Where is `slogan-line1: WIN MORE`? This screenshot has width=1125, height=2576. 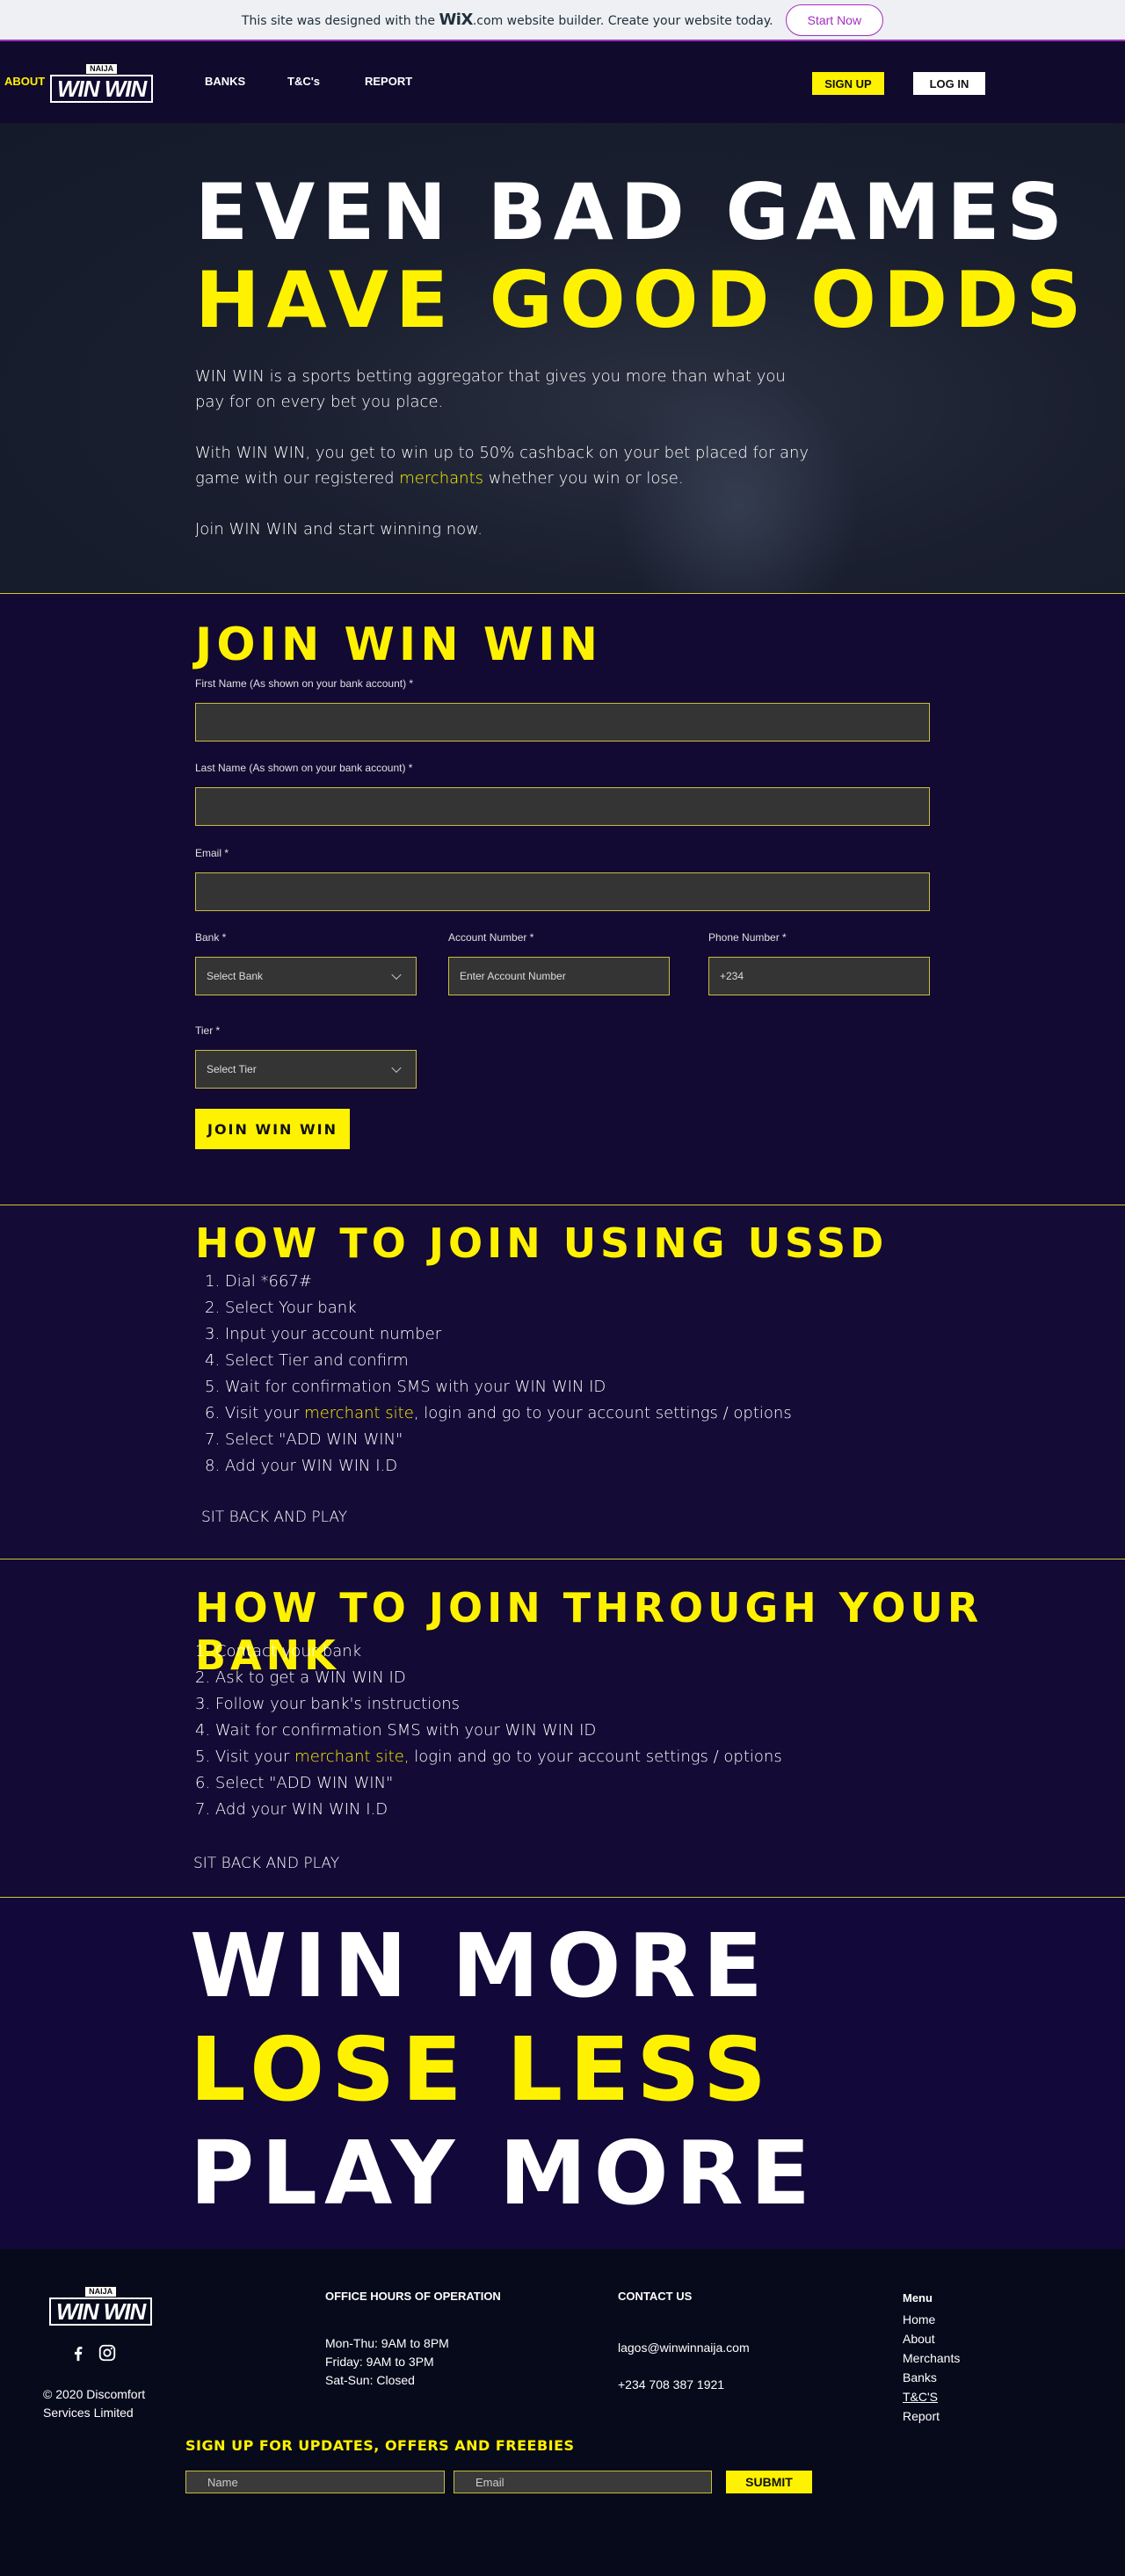 slogan-line1: WIN MORE is located at coordinates (480, 1965).